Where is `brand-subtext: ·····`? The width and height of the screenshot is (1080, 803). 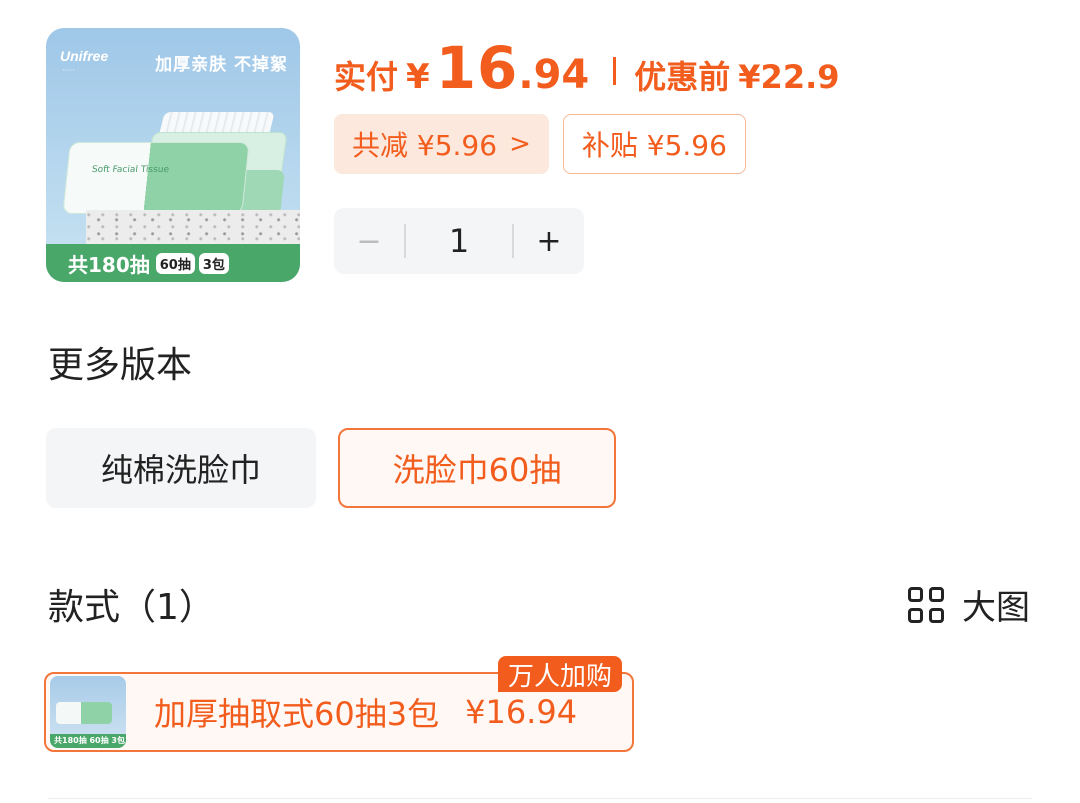 brand-subtext: ····· is located at coordinates (68, 70).